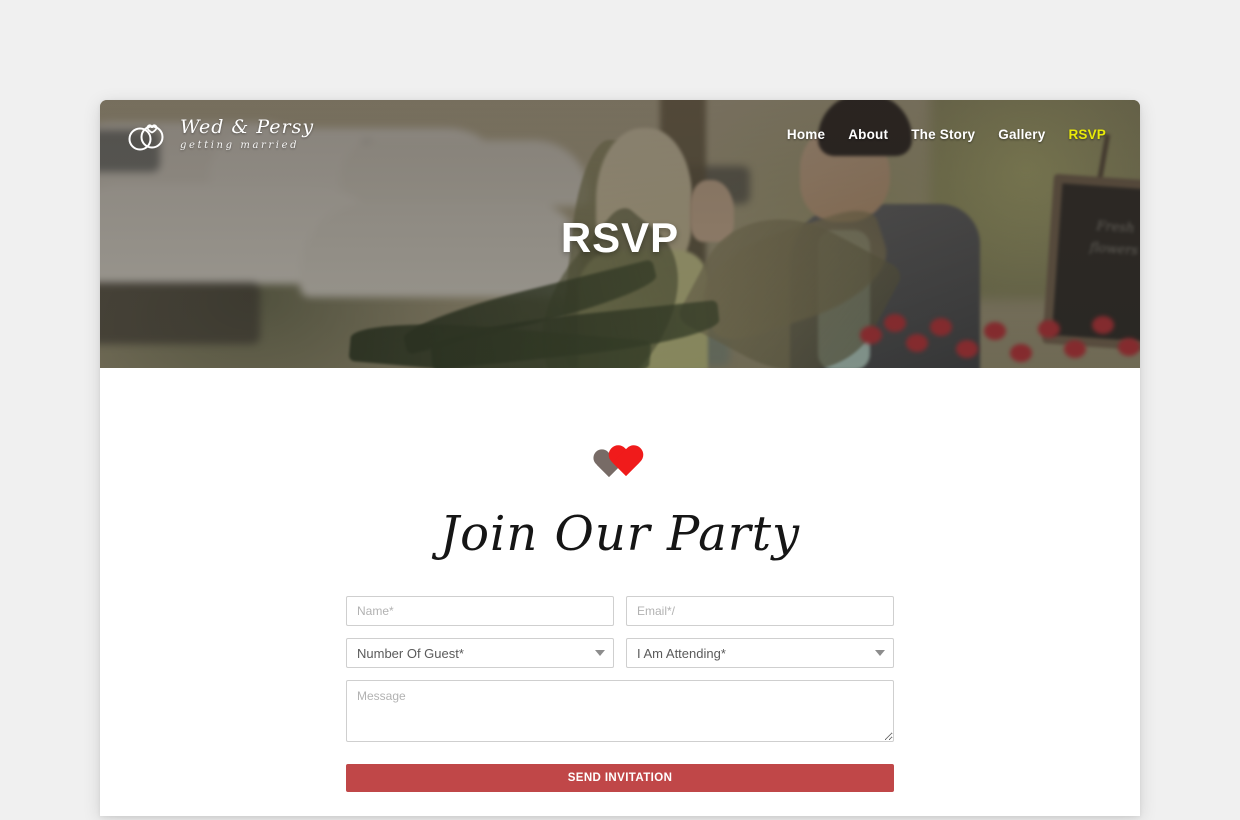 Image resolution: width=1240 pixels, height=820 pixels. I want to click on attending-field-wrap: I Am Attending*, so click(760, 653).